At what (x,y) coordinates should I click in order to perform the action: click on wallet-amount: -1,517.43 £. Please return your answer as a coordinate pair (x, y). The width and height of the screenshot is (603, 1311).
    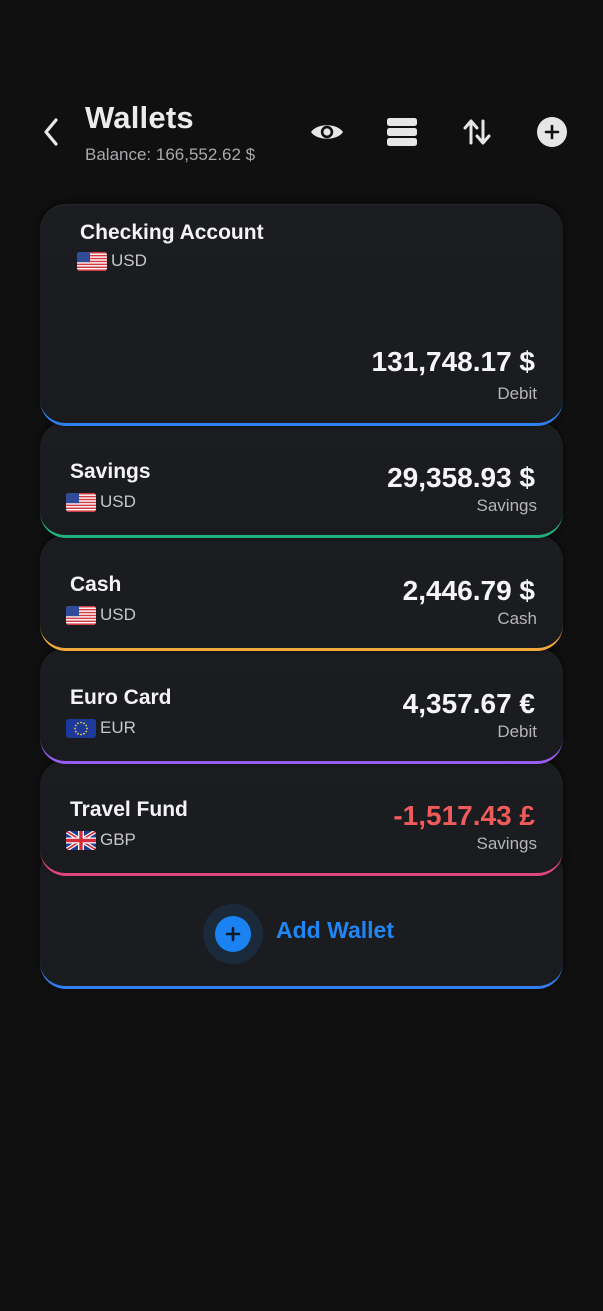
    Looking at the image, I should click on (464, 815).